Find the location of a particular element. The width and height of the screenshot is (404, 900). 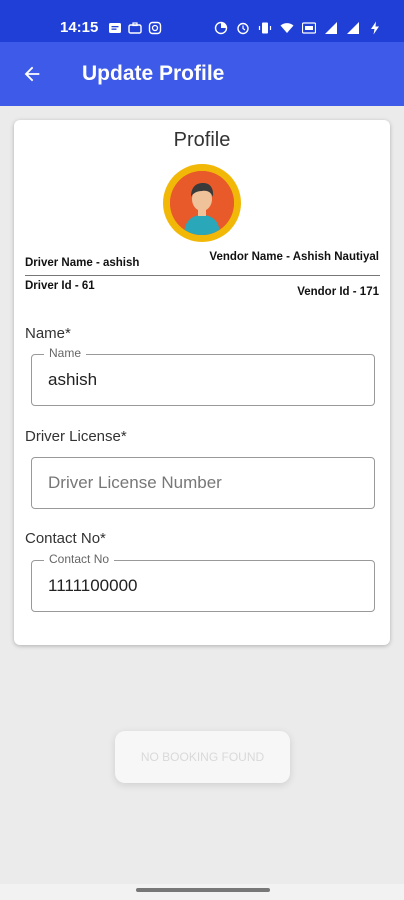

driver-license-label: Driver License* is located at coordinates (76, 436).